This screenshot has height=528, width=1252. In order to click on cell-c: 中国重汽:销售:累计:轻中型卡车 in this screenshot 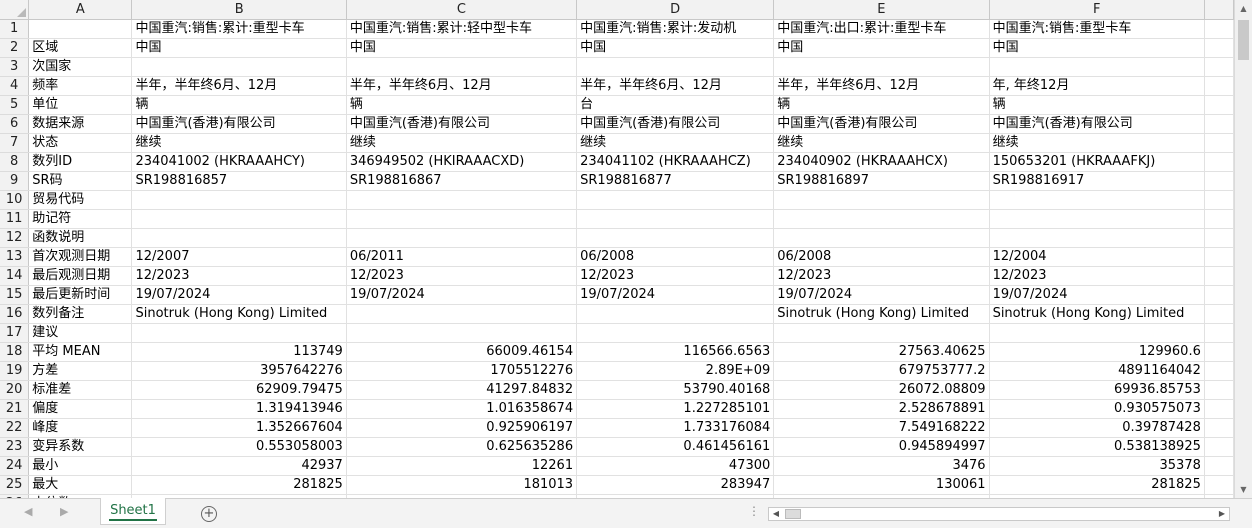, I will do `click(462, 29)`.